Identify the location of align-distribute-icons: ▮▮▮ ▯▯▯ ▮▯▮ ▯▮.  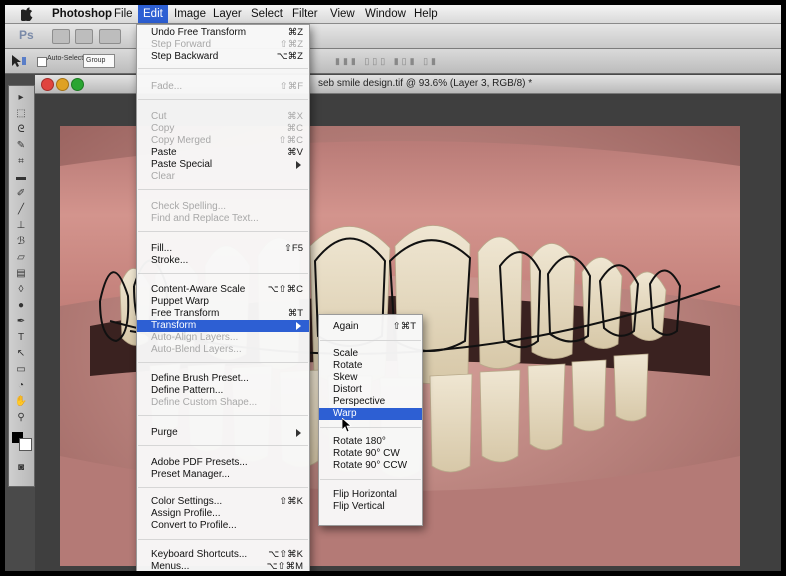
(387, 61).